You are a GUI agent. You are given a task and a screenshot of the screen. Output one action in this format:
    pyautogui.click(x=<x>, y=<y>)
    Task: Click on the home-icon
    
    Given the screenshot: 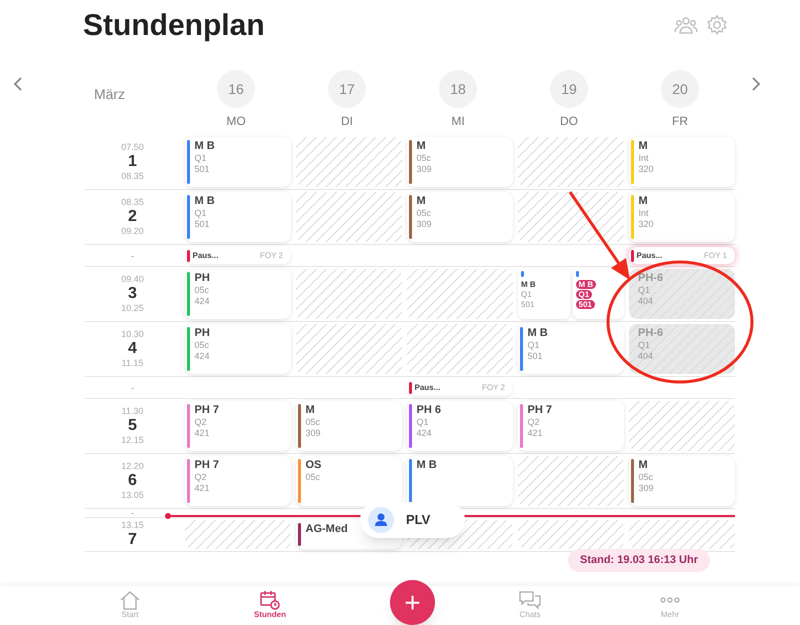 What is the action you would take?
    pyautogui.click(x=130, y=600)
    